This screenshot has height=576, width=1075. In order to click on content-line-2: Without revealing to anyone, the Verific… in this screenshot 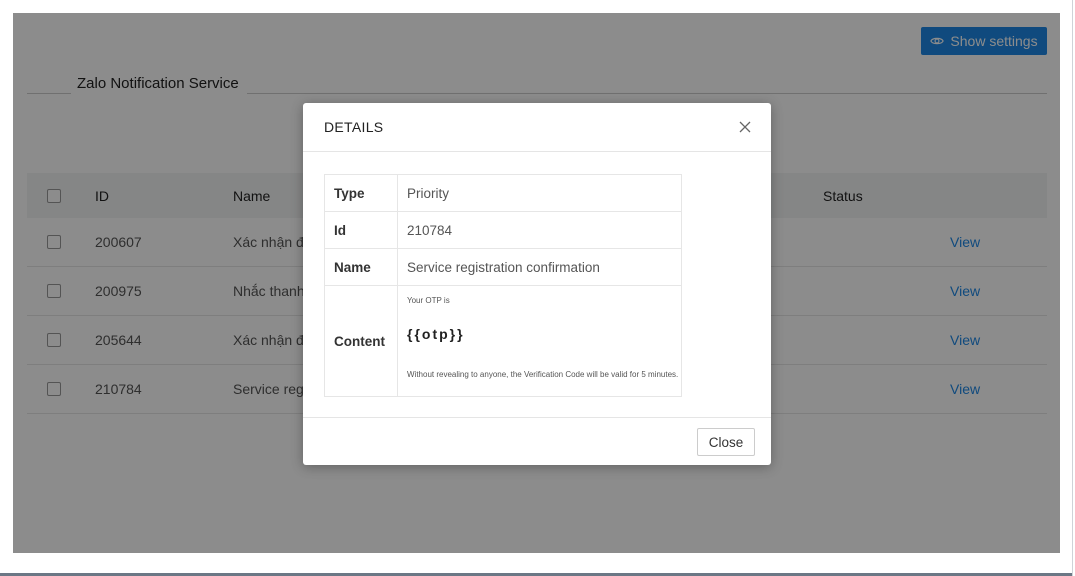, I will do `click(543, 374)`.